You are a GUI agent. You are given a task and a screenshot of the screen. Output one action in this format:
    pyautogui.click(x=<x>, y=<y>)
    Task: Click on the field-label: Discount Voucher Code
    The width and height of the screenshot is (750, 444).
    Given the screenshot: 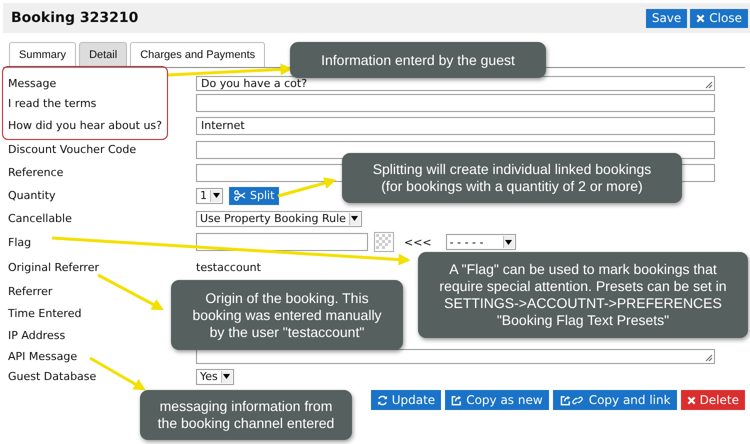 What is the action you would take?
    pyautogui.click(x=72, y=149)
    